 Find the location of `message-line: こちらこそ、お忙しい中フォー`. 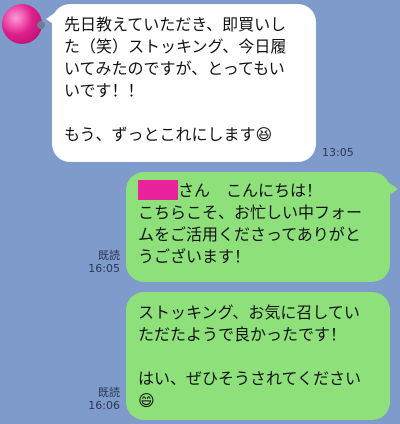

message-line: こちらこそ、お忙しい中フォー is located at coordinates (250, 212).